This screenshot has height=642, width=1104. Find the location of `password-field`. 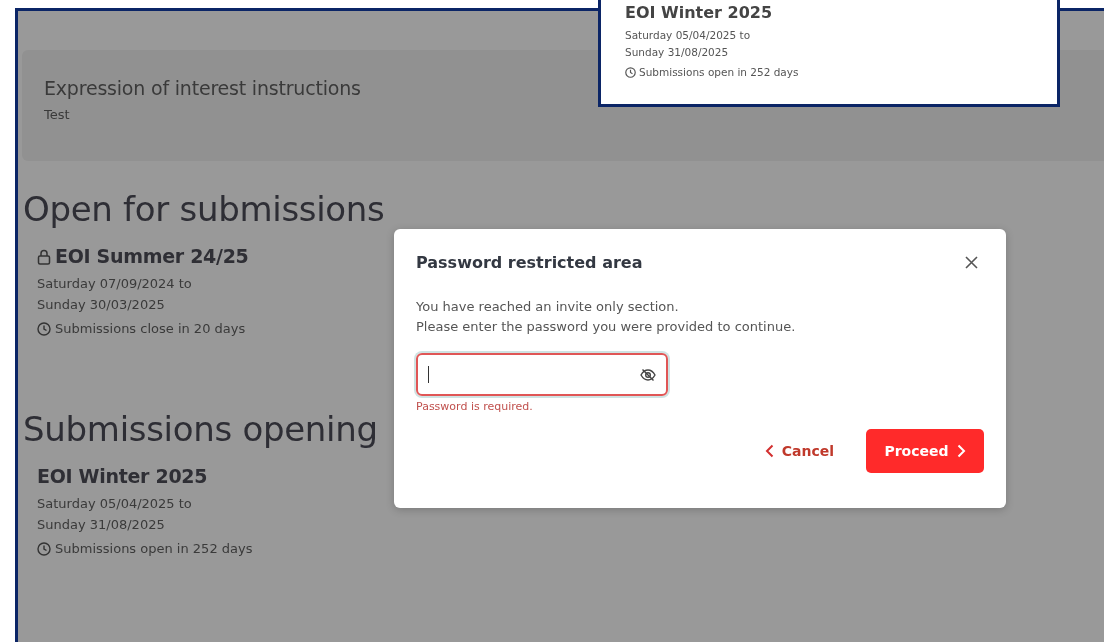

password-field is located at coordinates (542, 374).